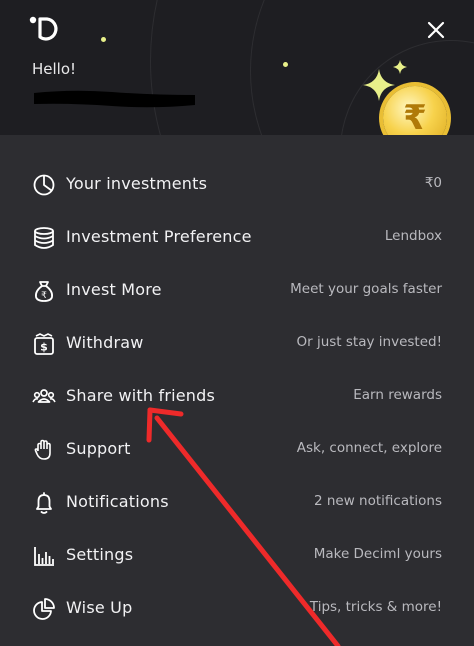  Describe the element at coordinates (415, 116) in the screenshot. I see `coin-symbol: ₹` at that location.